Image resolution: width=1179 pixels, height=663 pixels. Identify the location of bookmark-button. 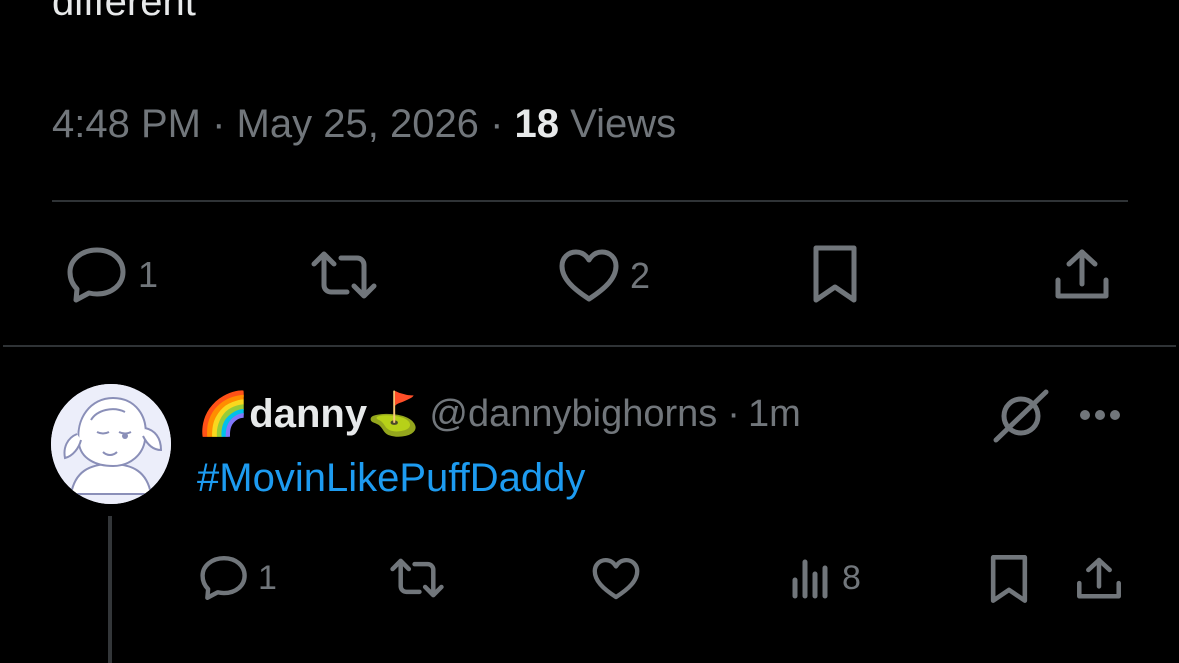
(835, 274).